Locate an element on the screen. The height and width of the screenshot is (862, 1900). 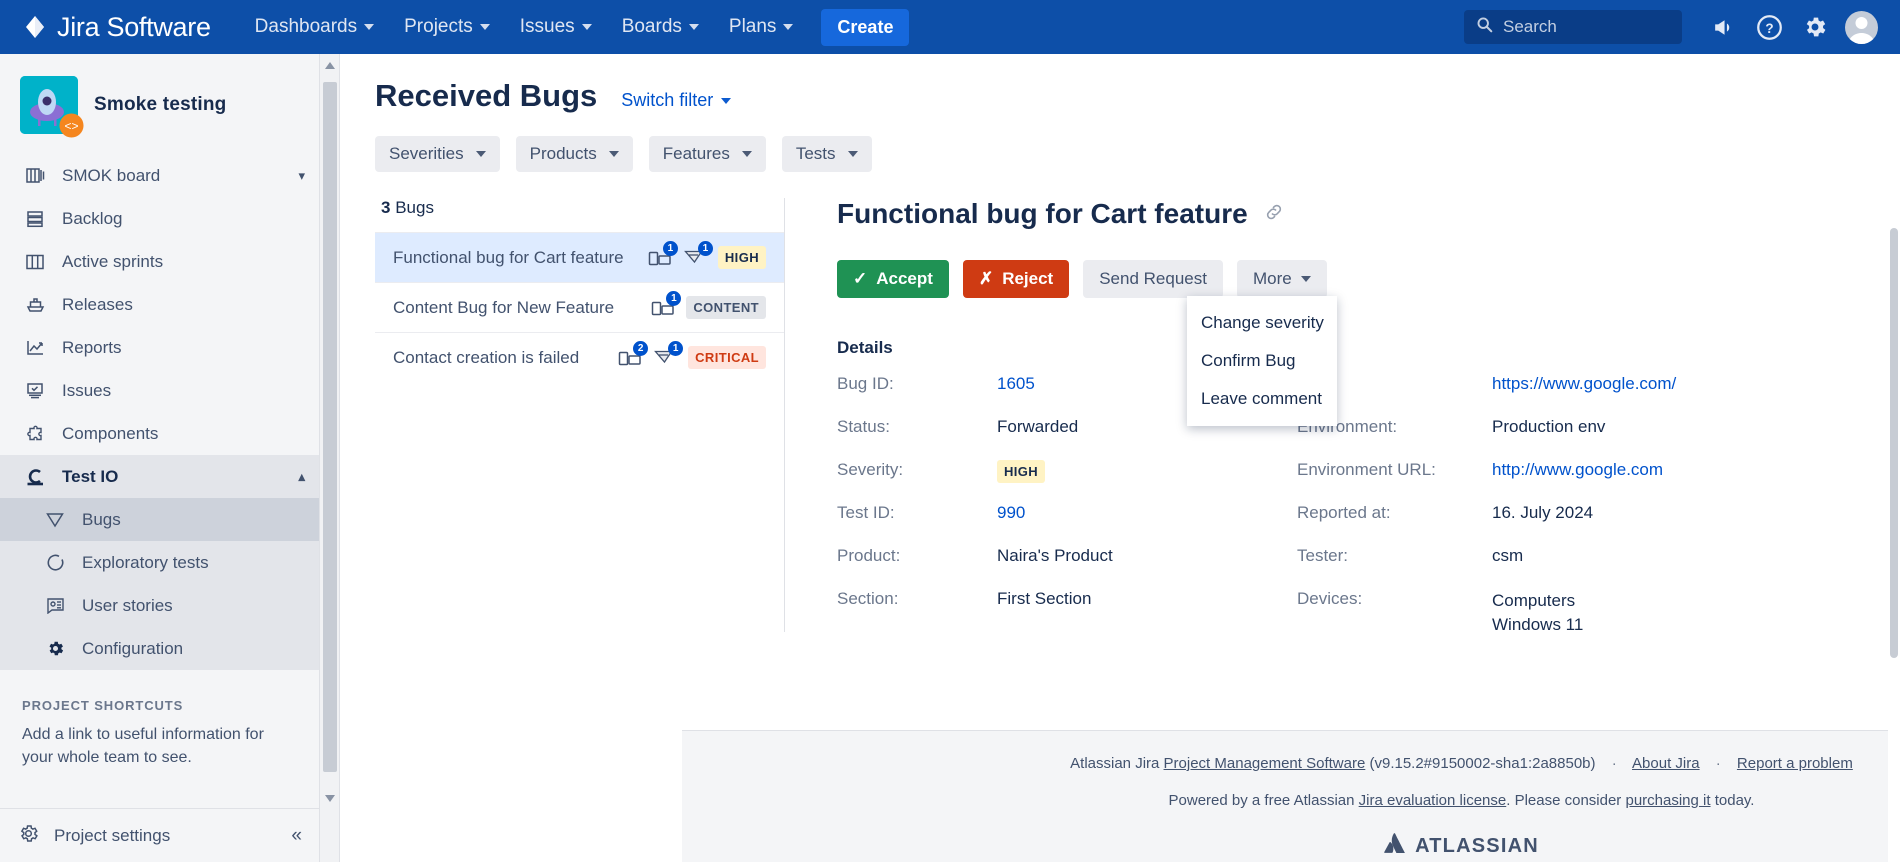
project-avatar-icon: <> is located at coordinates (52, 107).